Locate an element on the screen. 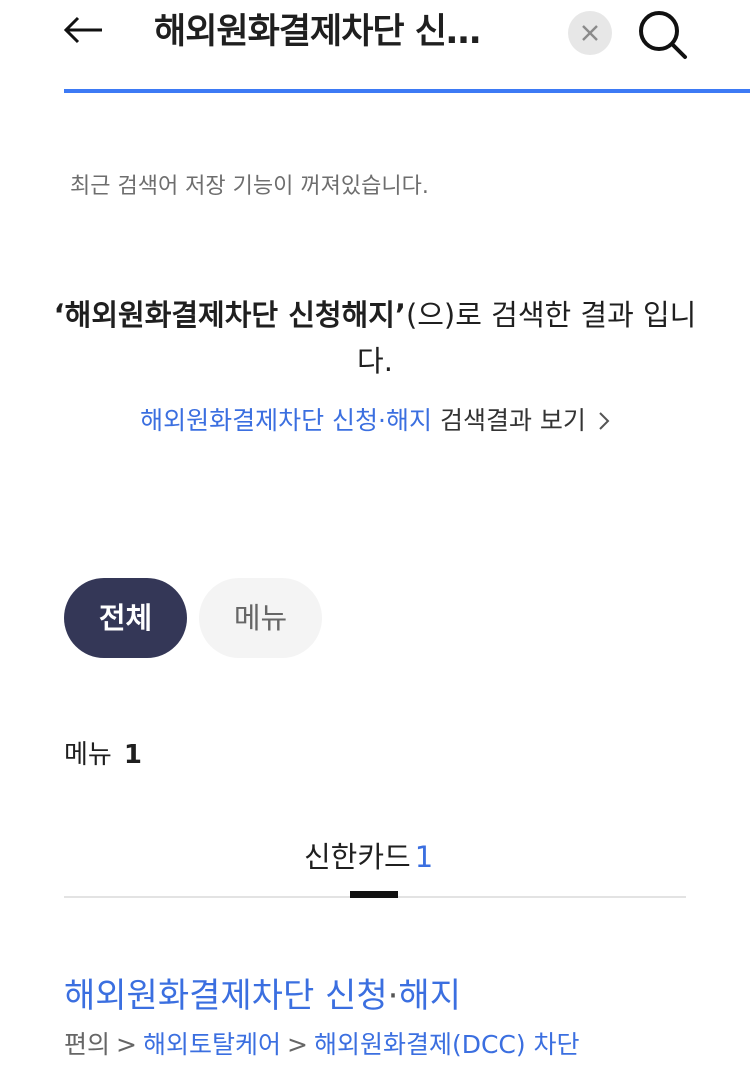 The image size is (750, 1092). section-label: 메뉴 is located at coordinates (88, 755).